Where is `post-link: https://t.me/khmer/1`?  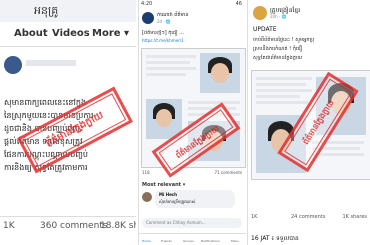
post-link: https://t.me/khmer/1 is located at coordinates (163, 40).